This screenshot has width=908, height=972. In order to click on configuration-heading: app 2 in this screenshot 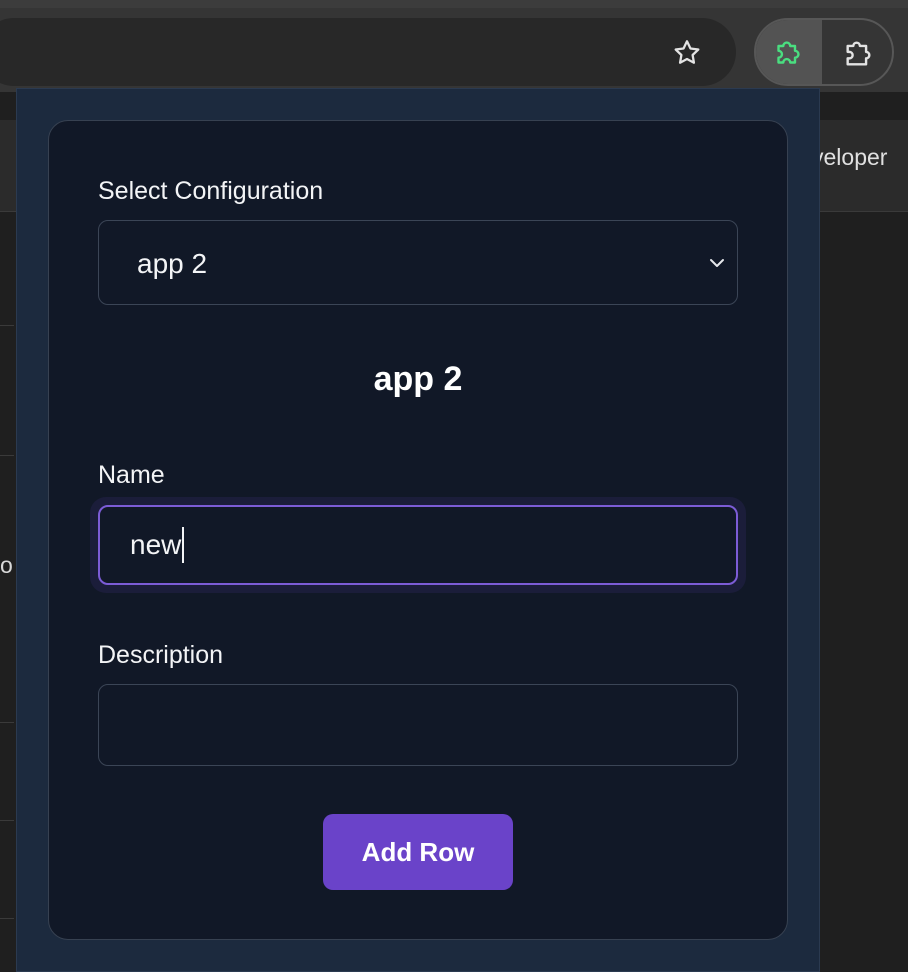, I will do `click(418, 379)`.